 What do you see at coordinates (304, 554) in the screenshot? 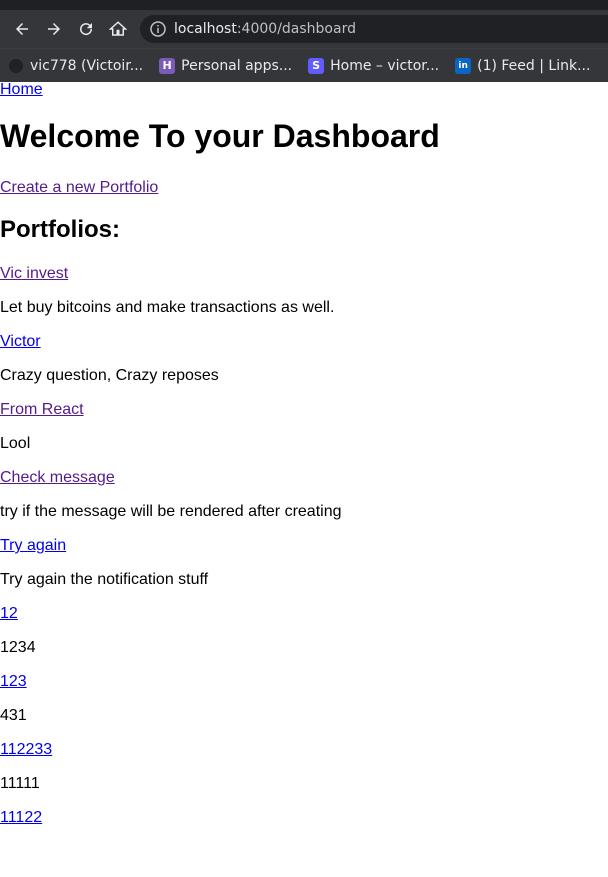
I see `portfolio-title-link: Try again` at bounding box center [304, 554].